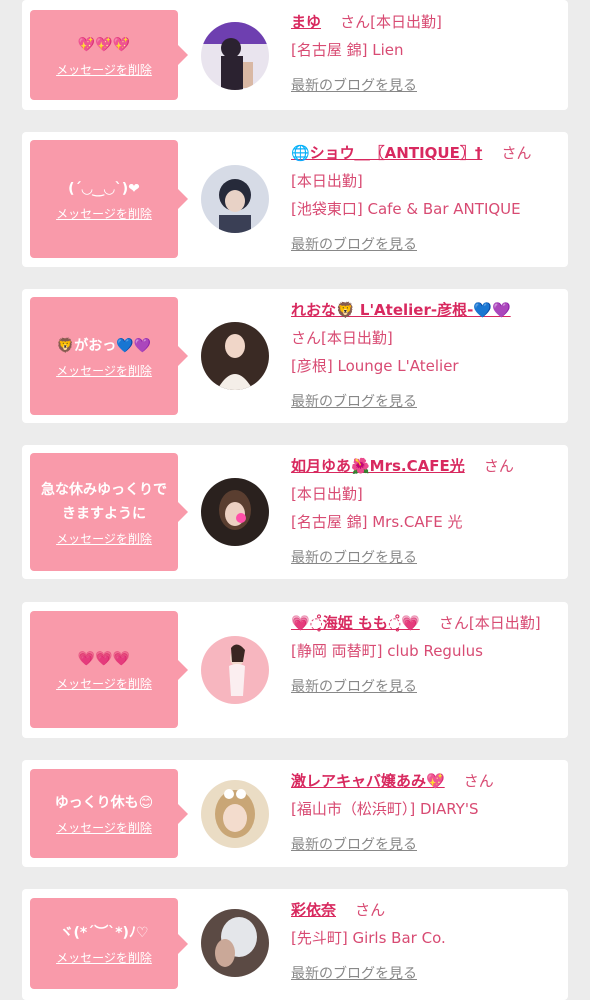 The image size is (590, 1000). I want to click on cast-name-link: れおな🦁 L'Atelier-彦根-💙💜, so click(401, 310).